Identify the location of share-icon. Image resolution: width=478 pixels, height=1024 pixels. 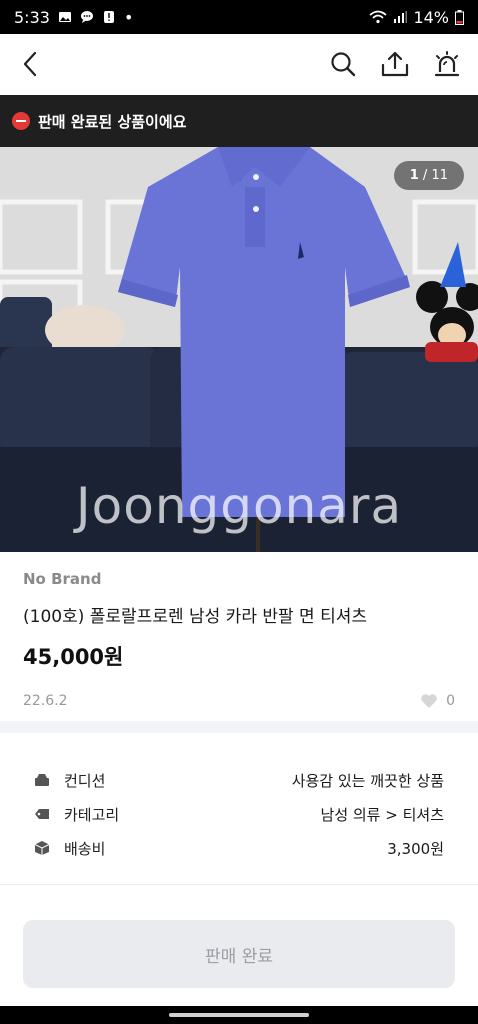
(395, 64).